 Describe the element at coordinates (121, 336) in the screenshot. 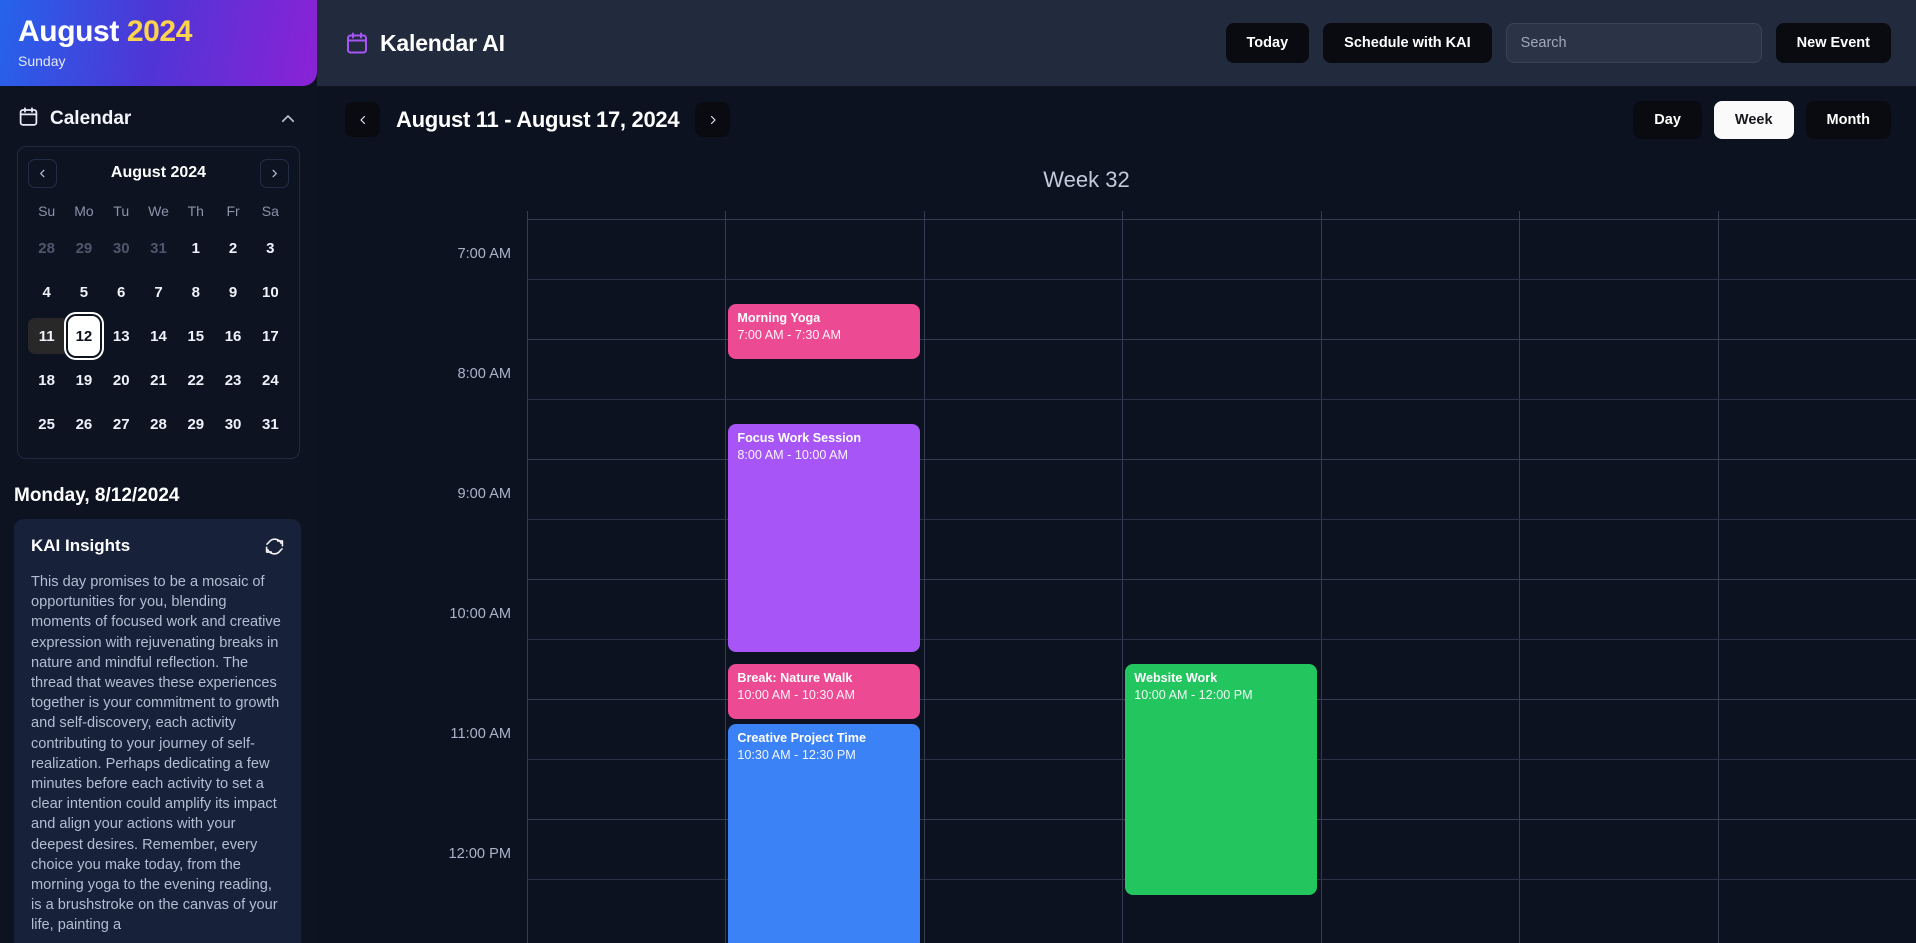

I see `mini-cal-day: 13` at that location.